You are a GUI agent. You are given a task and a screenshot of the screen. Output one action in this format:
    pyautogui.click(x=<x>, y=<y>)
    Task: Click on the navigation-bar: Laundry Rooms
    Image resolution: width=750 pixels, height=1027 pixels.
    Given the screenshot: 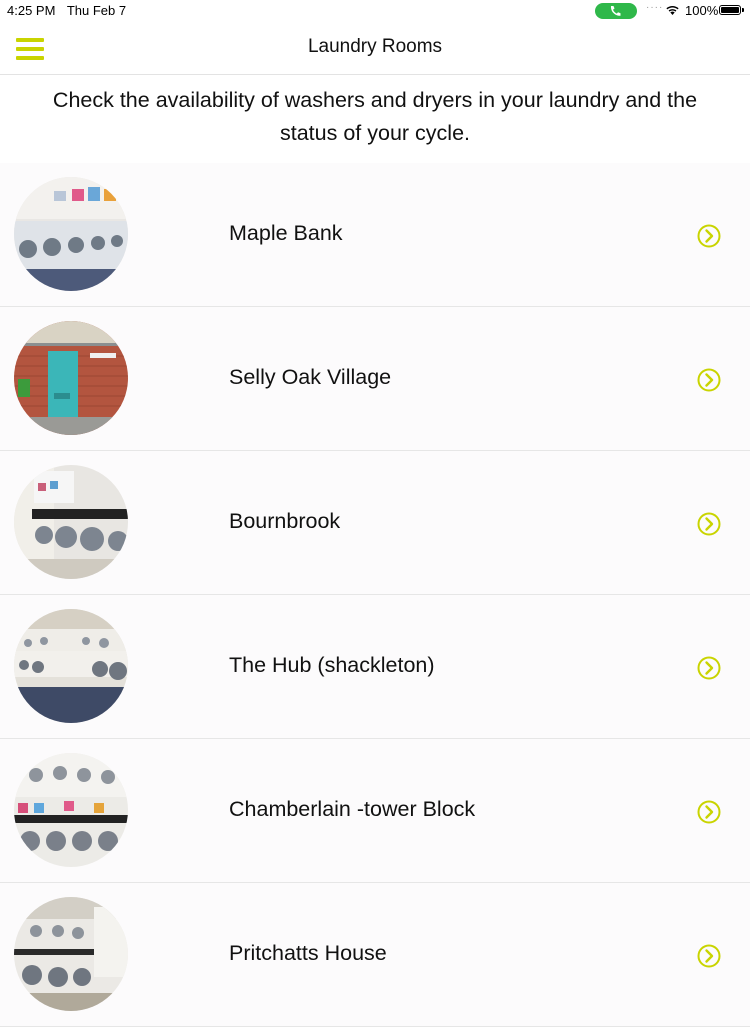 What is the action you would take?
    pyautogui.click(x=375, y=48)
    